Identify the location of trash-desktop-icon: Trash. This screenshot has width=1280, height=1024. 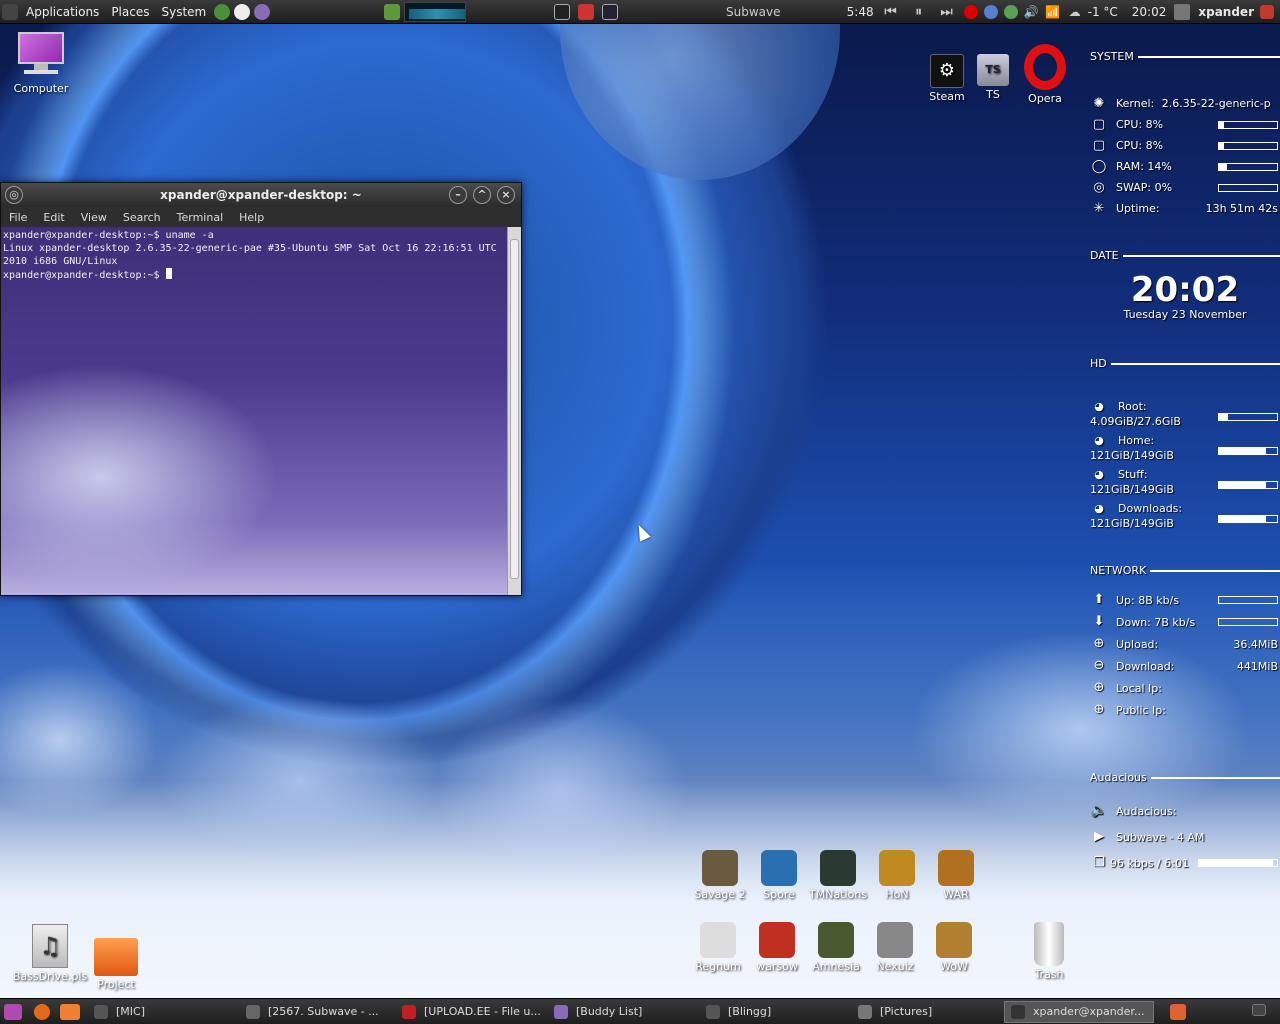
(1049, 951).